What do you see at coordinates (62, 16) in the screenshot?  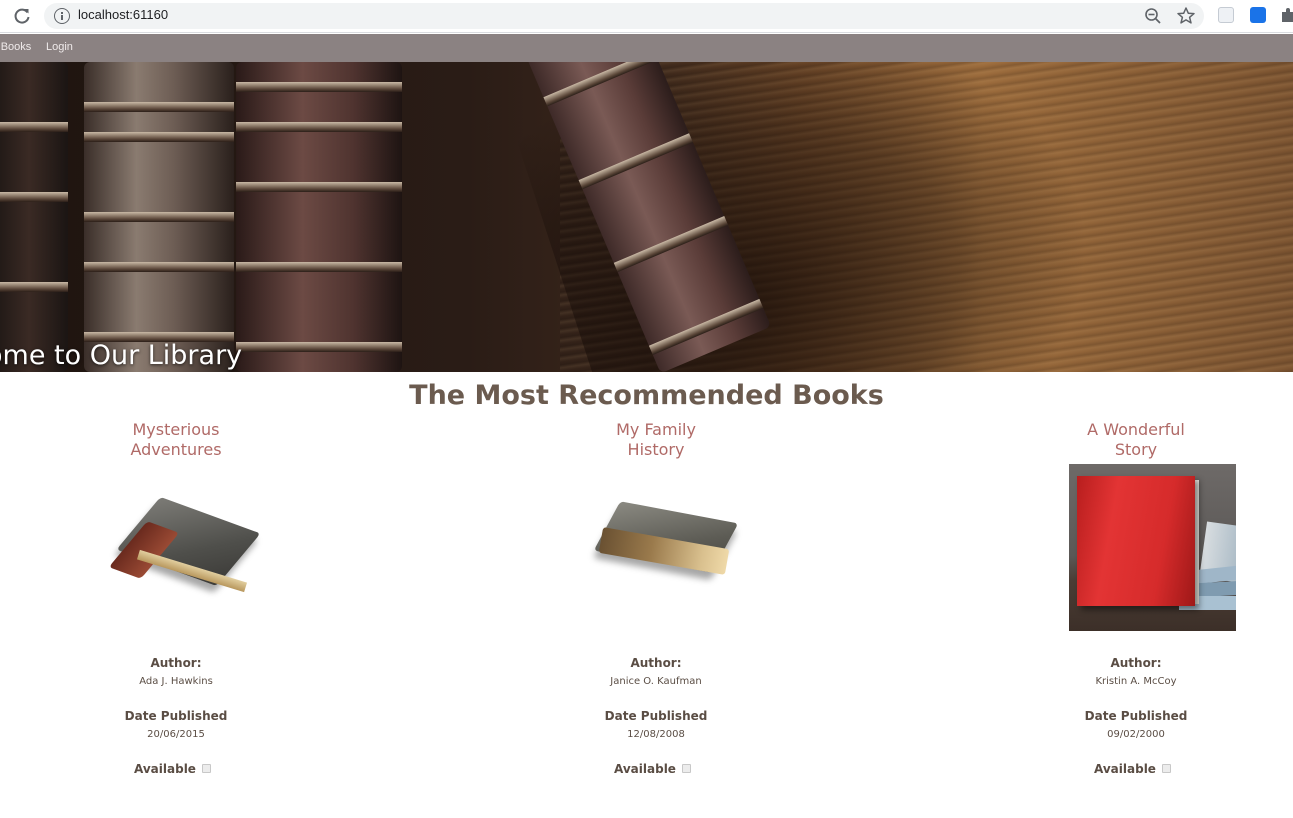 I see `info-icon` at bounding box center [62, 16].